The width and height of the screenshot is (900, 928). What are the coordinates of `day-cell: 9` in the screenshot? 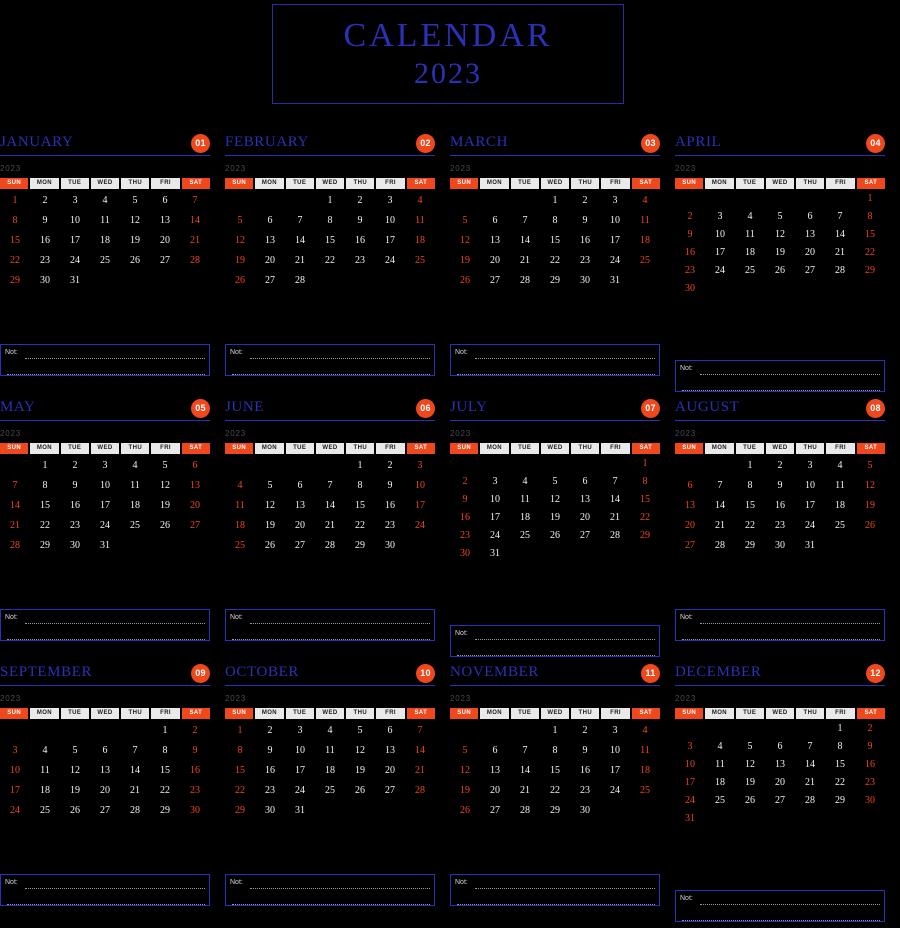 It's located at (390, 486).